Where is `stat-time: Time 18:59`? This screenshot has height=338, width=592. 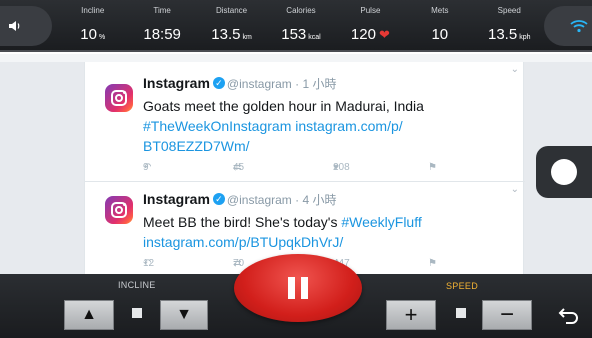
stat-time: Time 18:59 is located at coordinates (161, 26).